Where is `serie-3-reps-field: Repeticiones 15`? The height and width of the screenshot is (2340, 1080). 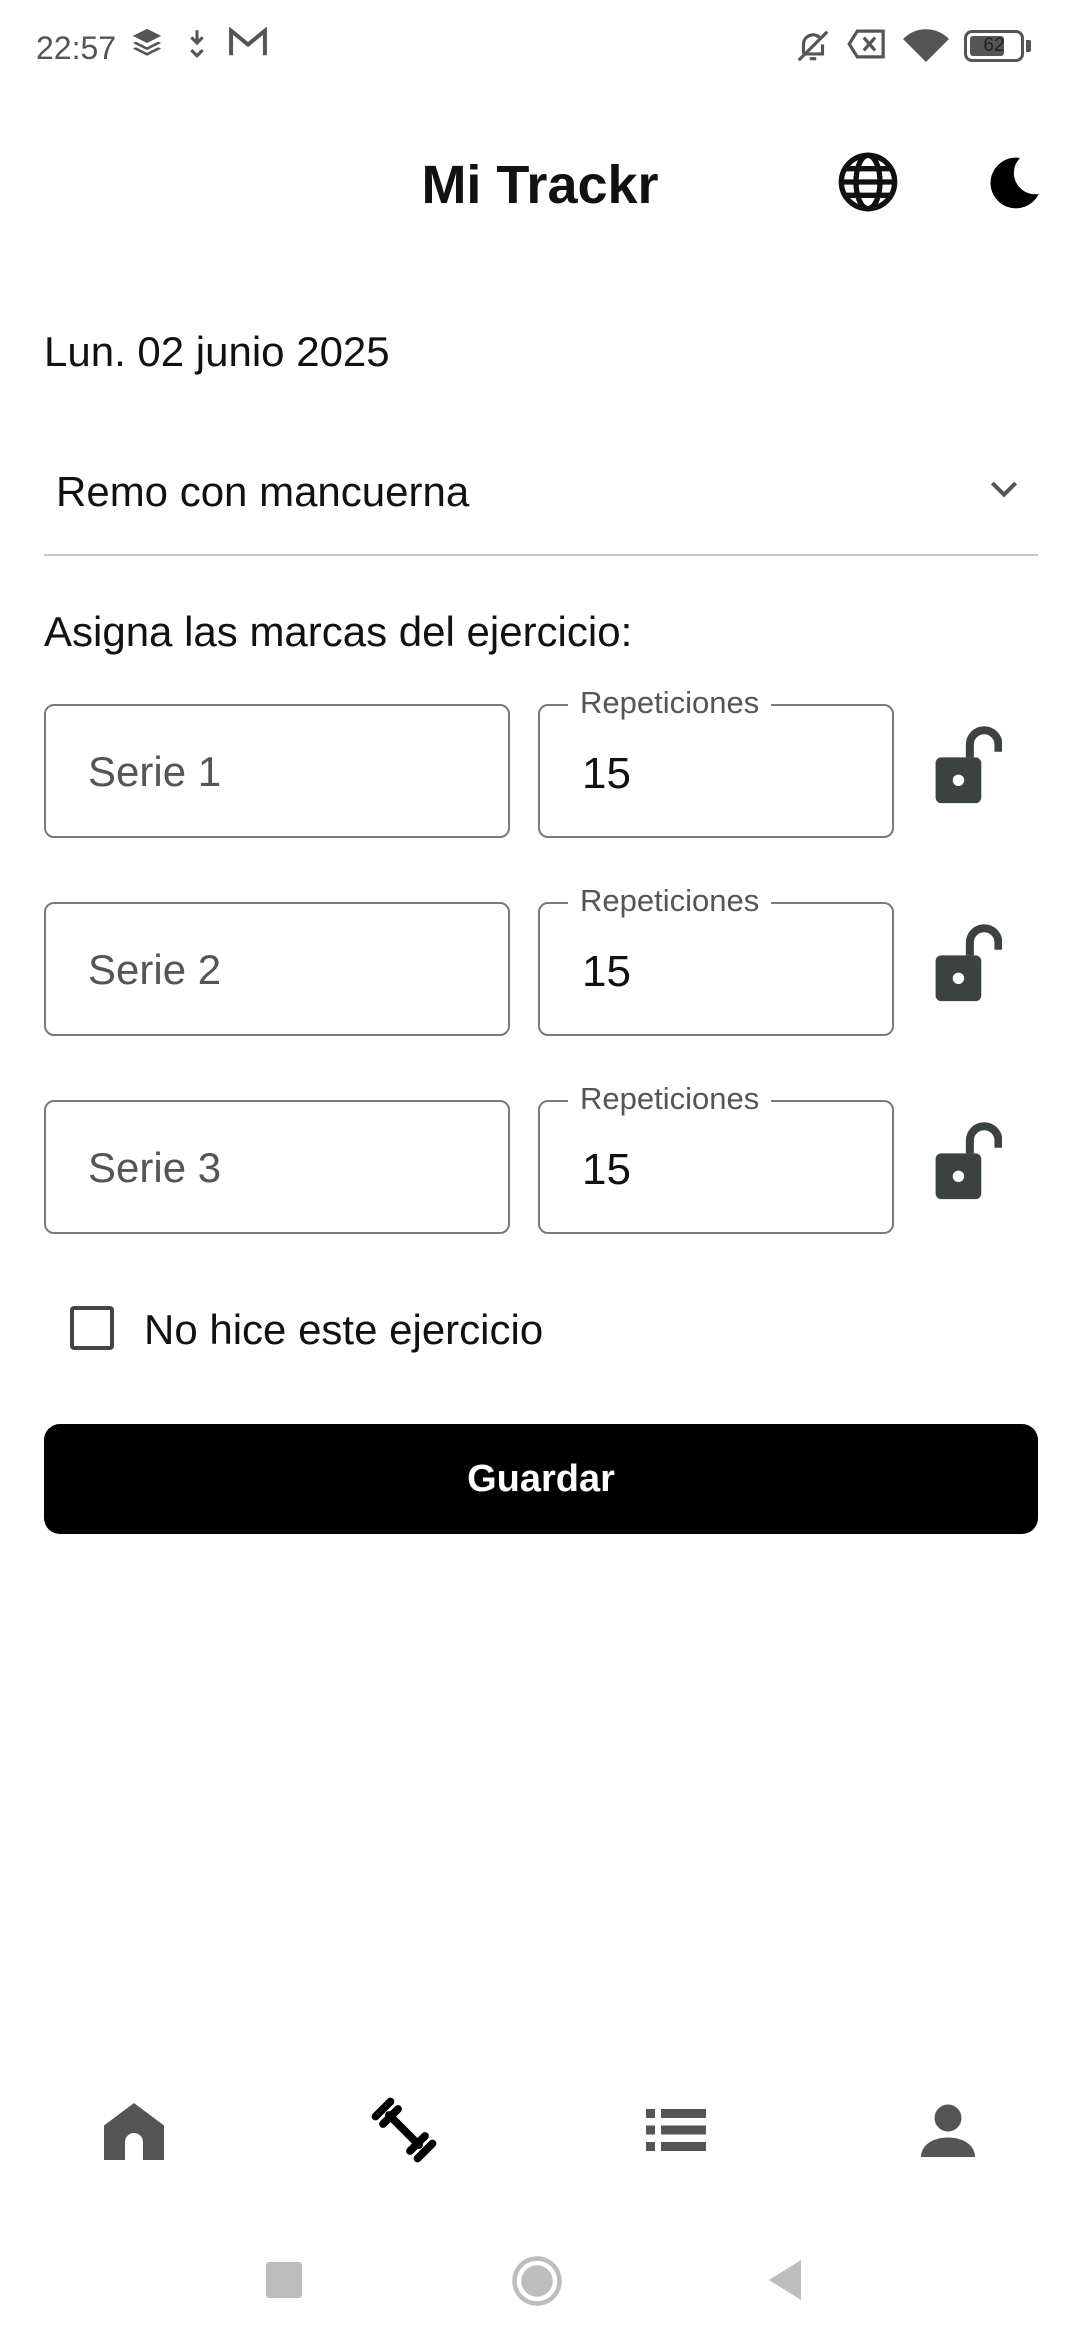 serie-3-reps-field: Repeticiones 15 is located at coordinates (716, 1157).